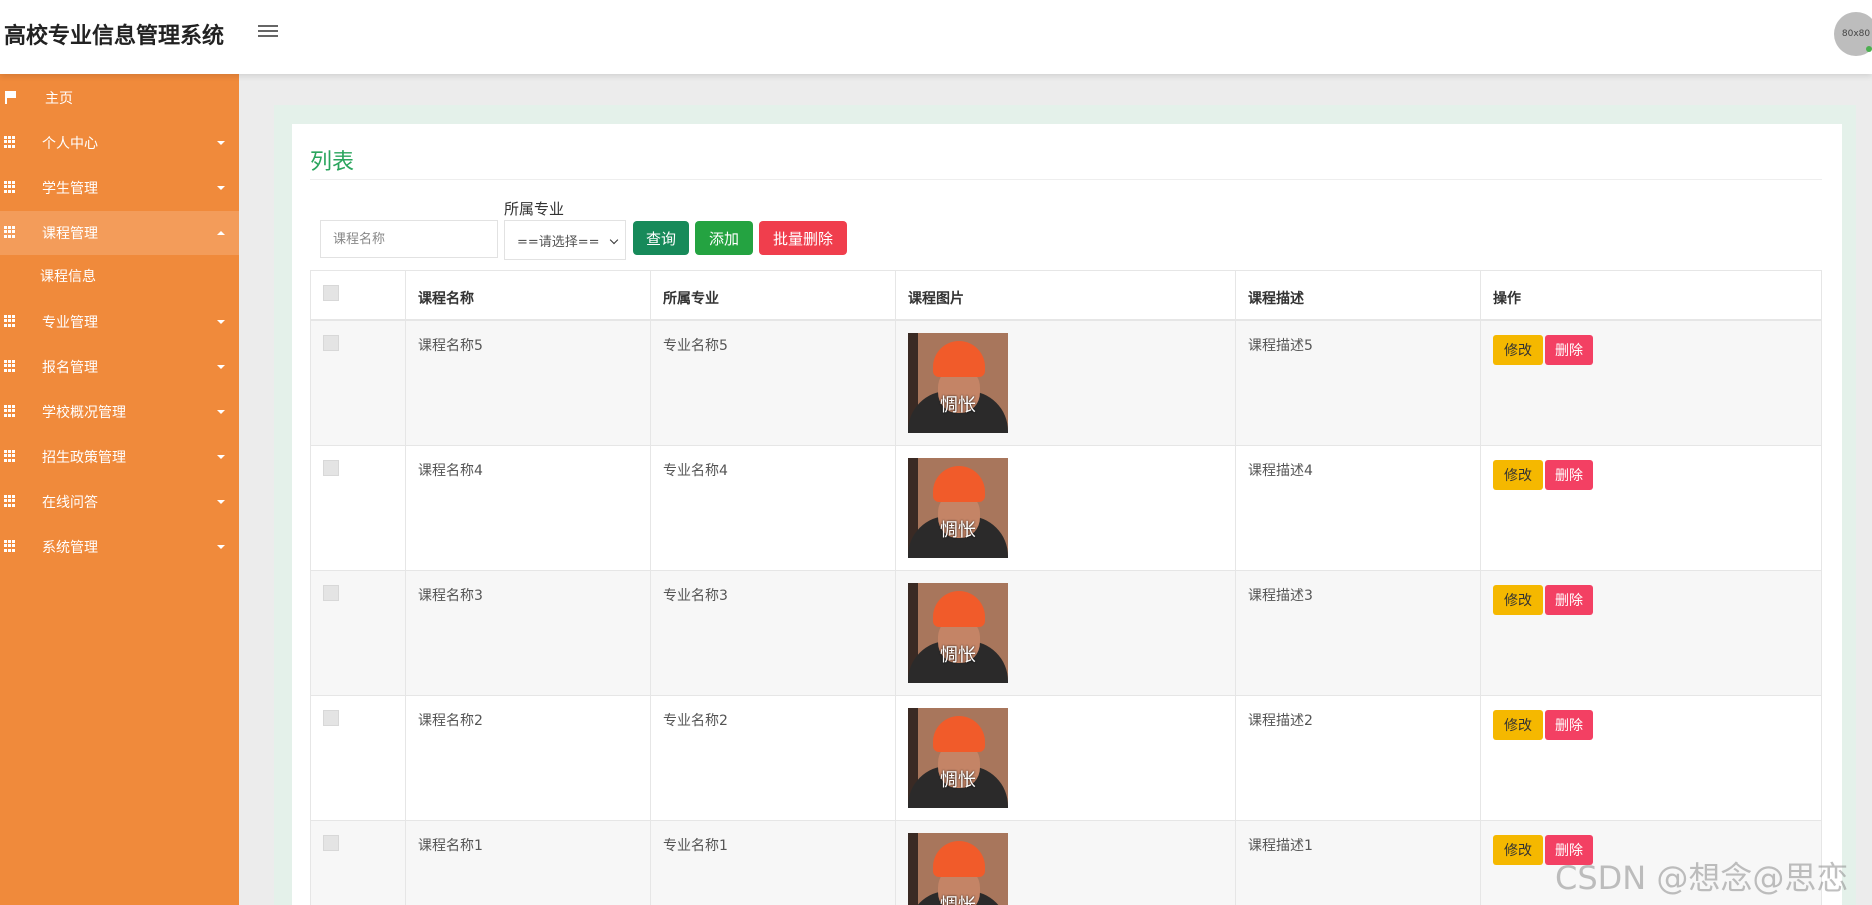 This screenshot has height=905, width=1872. What do you see at coordinates (268, 32) in the screenshot?
I see `menu-toggle-icon` at bounding box center [268, 32].